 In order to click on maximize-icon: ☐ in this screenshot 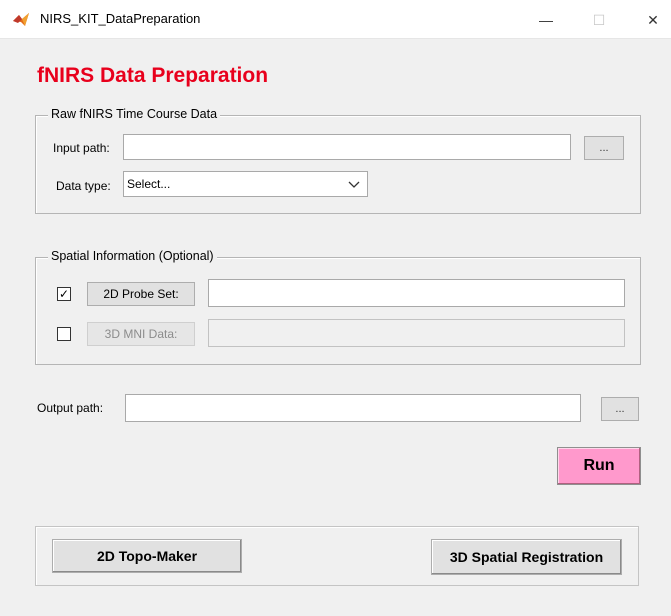, I will do `click(599, 20)`.